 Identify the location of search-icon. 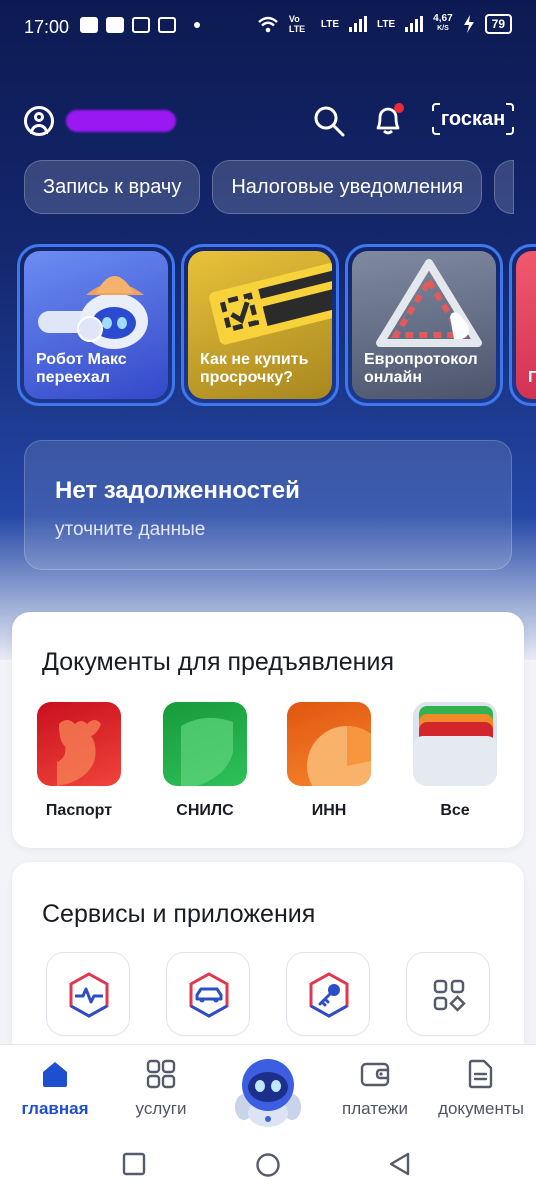
(329, 121).